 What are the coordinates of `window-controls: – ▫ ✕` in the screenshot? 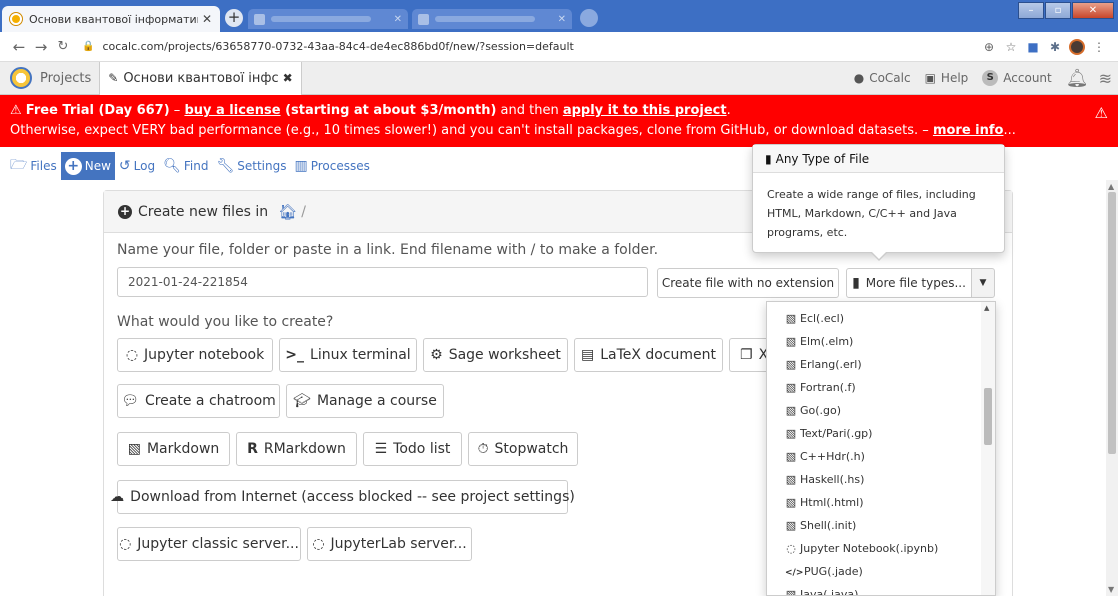 It's located at (1065, 10).